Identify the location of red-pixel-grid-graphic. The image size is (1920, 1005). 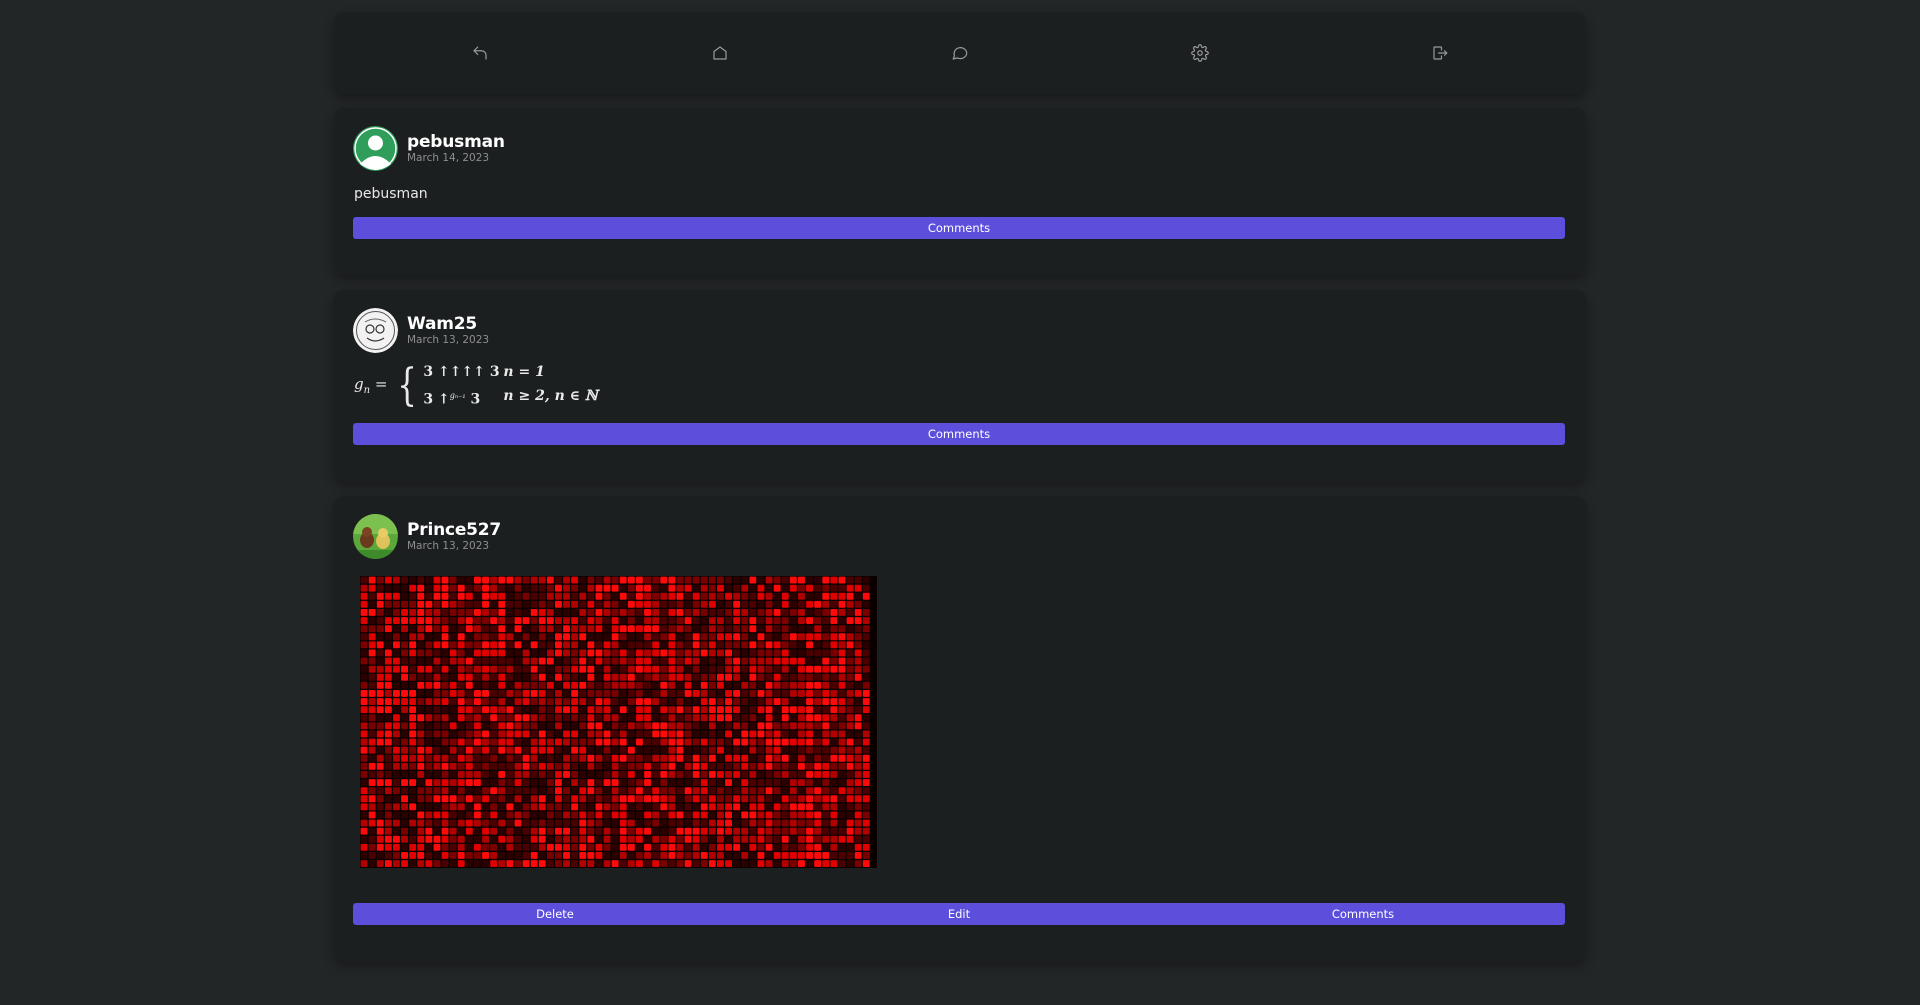
(615, 721).